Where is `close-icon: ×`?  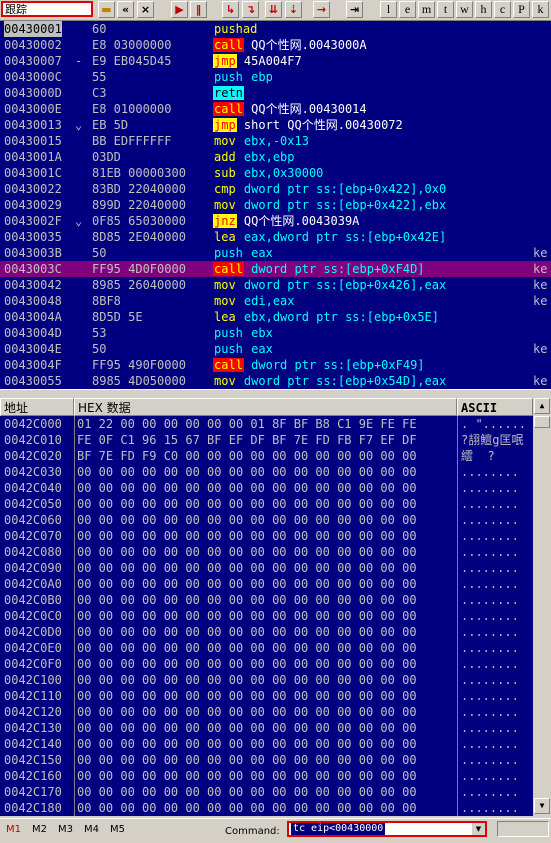
close-icon: × is located at coordinates (145, 9).